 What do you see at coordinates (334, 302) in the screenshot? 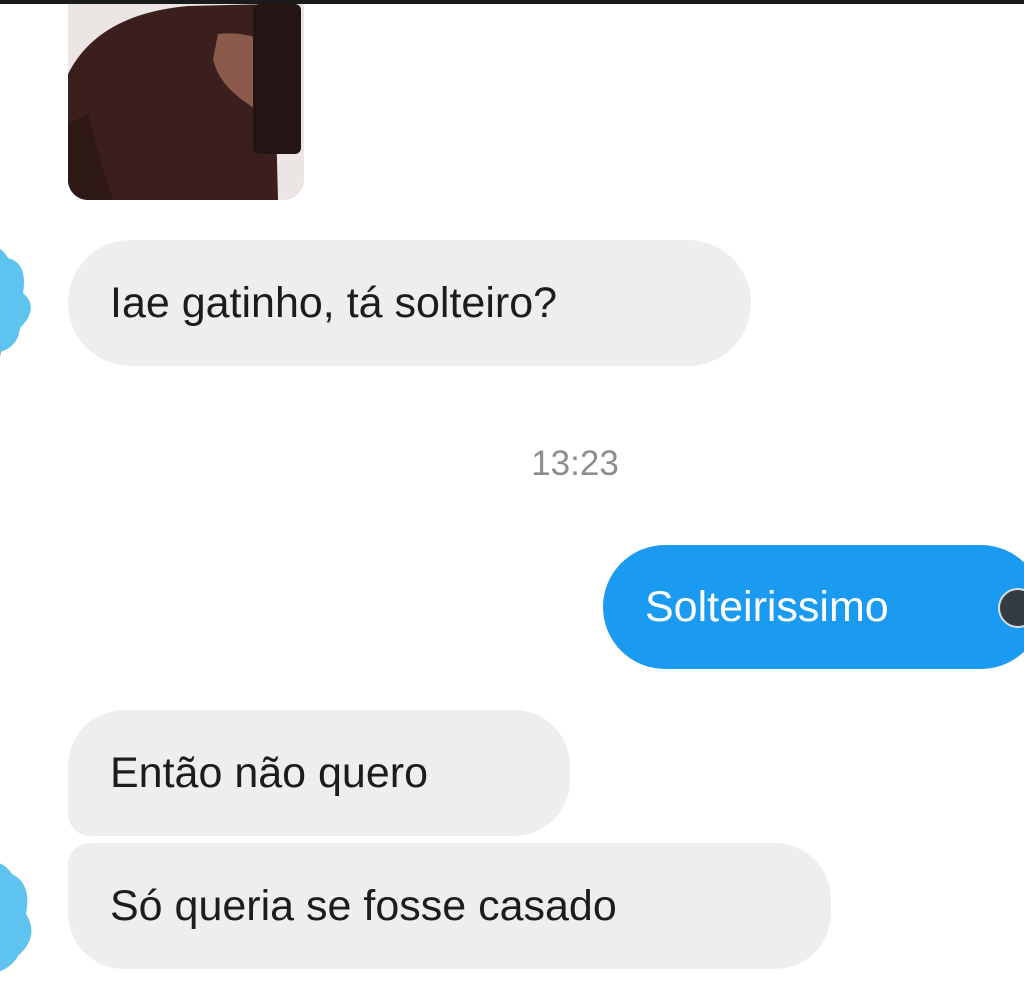
I see `message-text: Iae gatinho, tá solteiro?` at bounding box center [334, 302].